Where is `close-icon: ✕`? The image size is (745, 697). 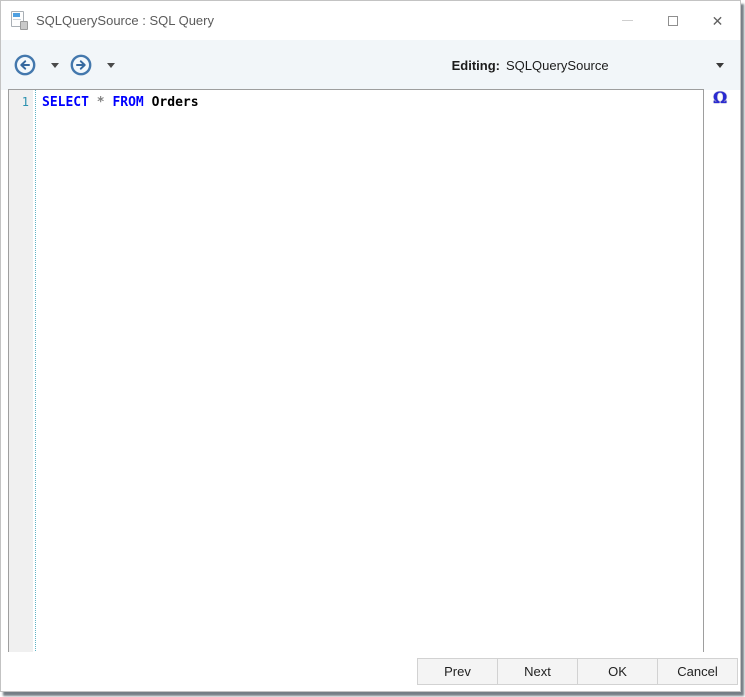
close-icon: ✕ is located at coordinates (717, 20).